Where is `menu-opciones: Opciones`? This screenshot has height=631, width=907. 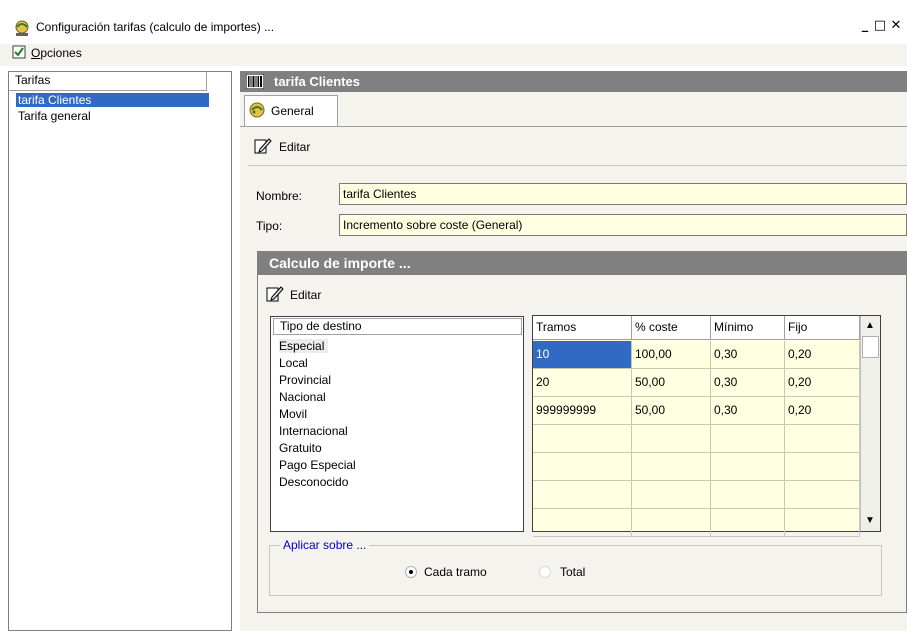
menu-opciones: Opciones is located at coordinates (56, 53).